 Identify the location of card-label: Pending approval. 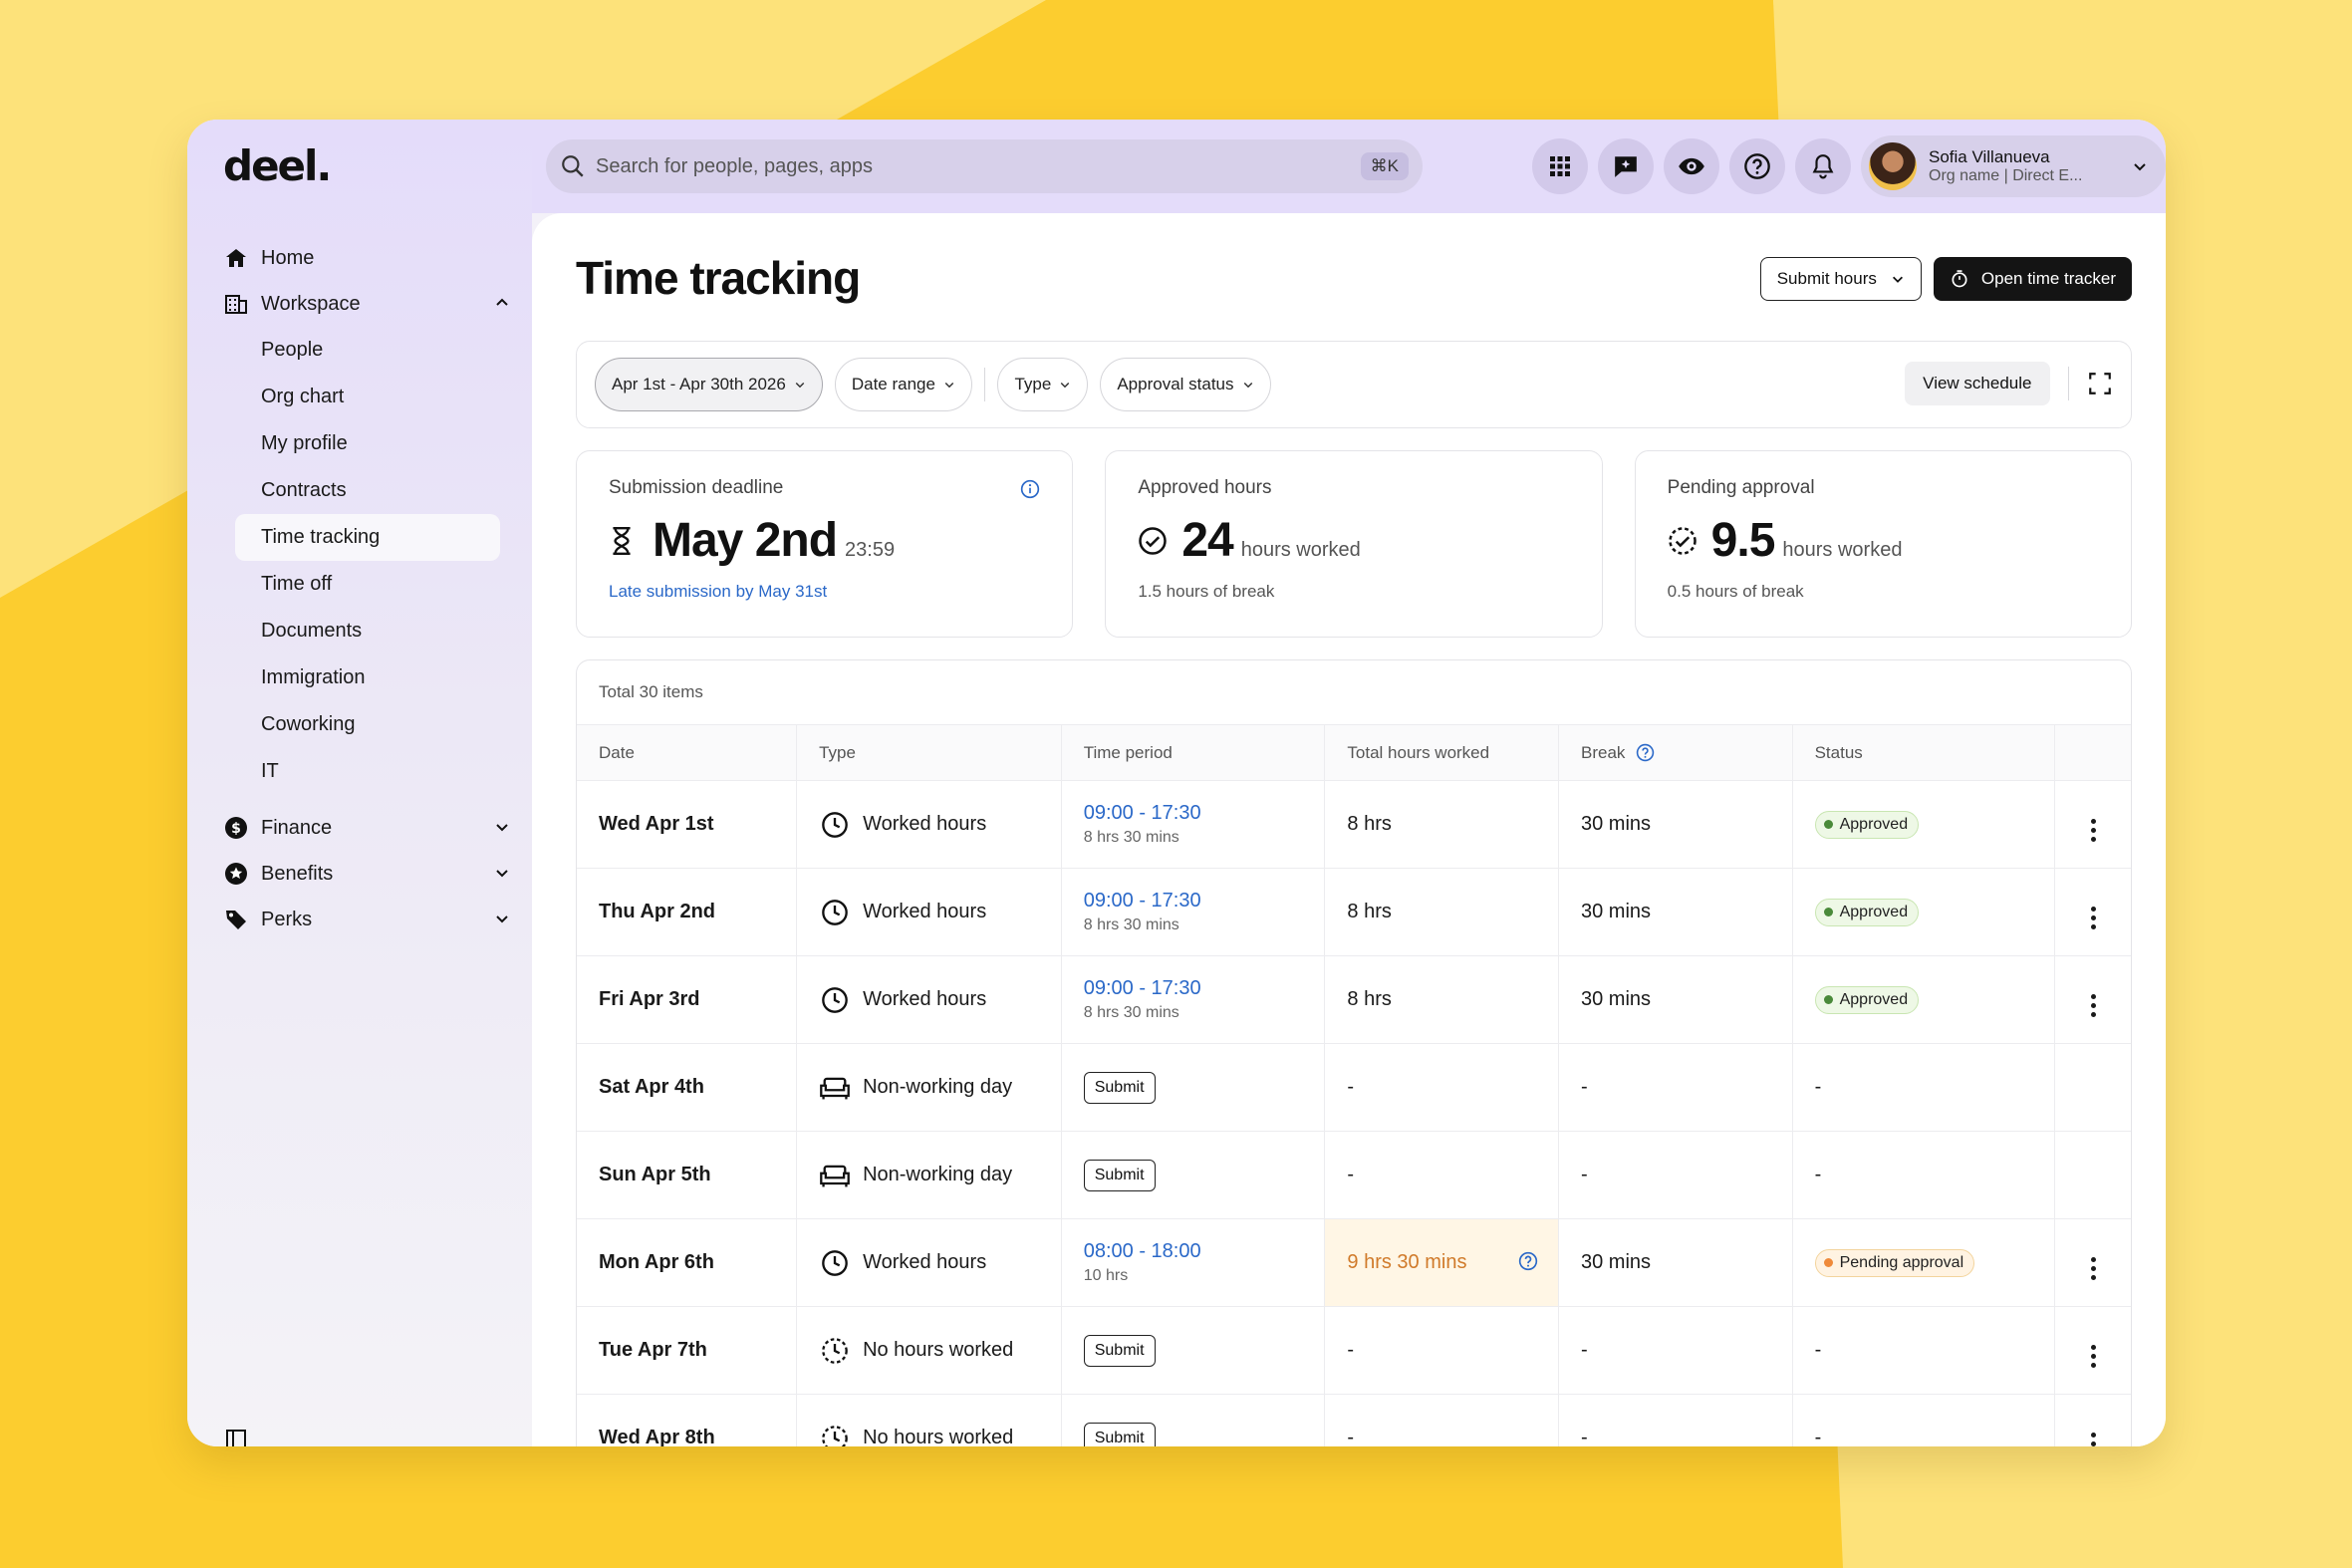
(1741, 487).